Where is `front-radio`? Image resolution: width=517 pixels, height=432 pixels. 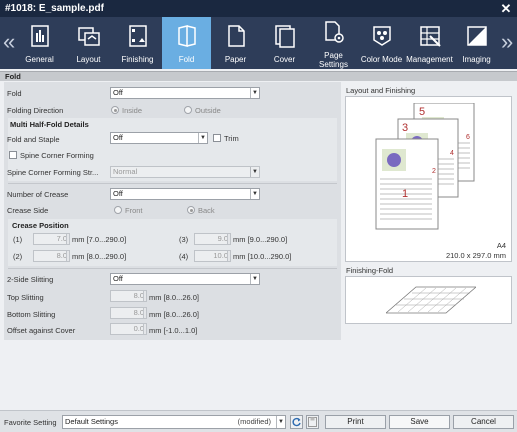 front-radio is located at coordinates (118, 210).